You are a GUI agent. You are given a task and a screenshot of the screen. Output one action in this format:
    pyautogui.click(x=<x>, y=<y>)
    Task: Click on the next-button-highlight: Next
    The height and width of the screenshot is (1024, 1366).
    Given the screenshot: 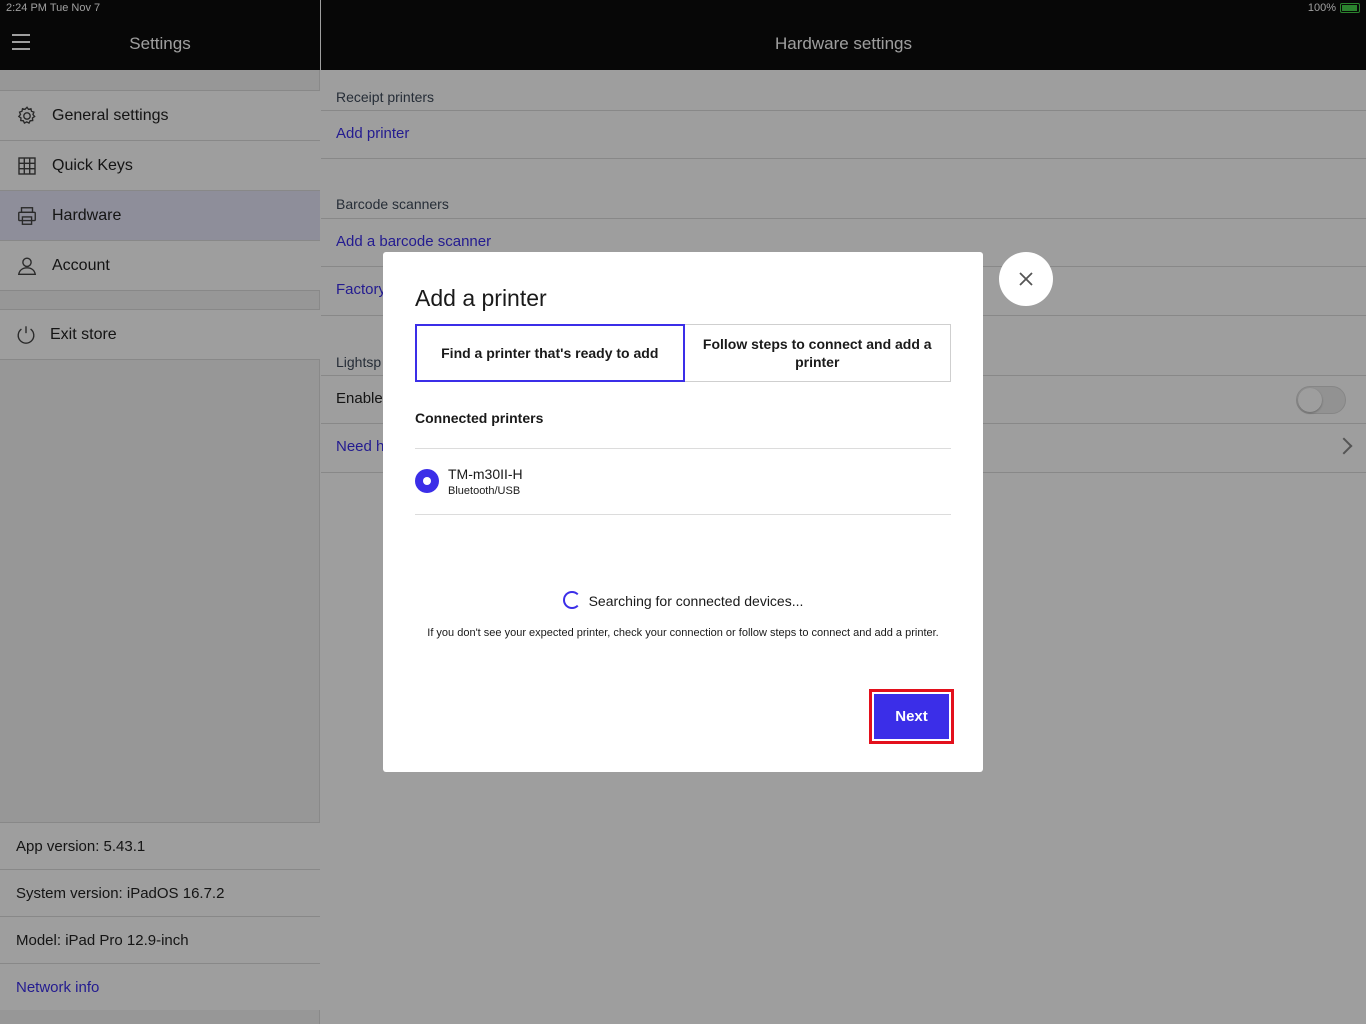 What is the action you would take?
    pyautogui.click(x=911, y=716)
    